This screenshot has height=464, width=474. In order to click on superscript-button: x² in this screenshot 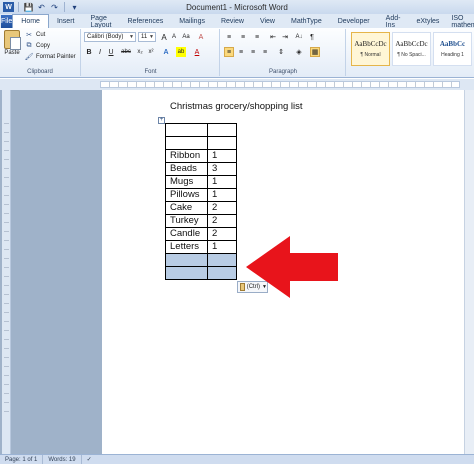, I will do `click(151, 52)`.